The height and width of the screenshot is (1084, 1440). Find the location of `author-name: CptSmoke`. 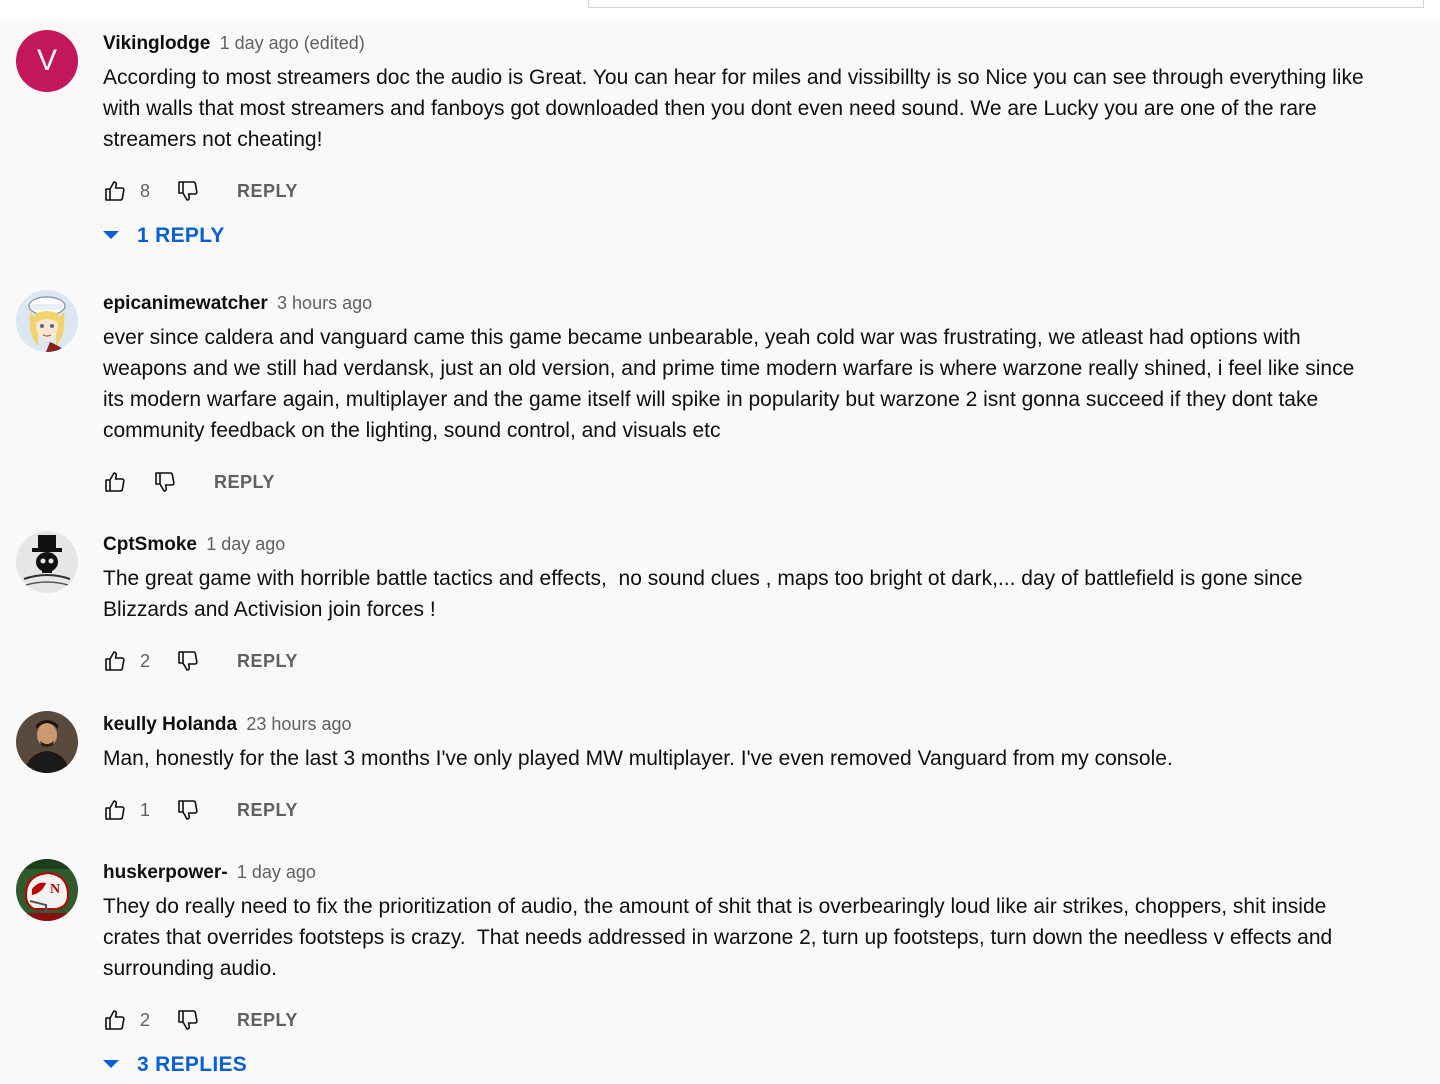

author-name: CptSmoke is located at coordinates (150, 544).